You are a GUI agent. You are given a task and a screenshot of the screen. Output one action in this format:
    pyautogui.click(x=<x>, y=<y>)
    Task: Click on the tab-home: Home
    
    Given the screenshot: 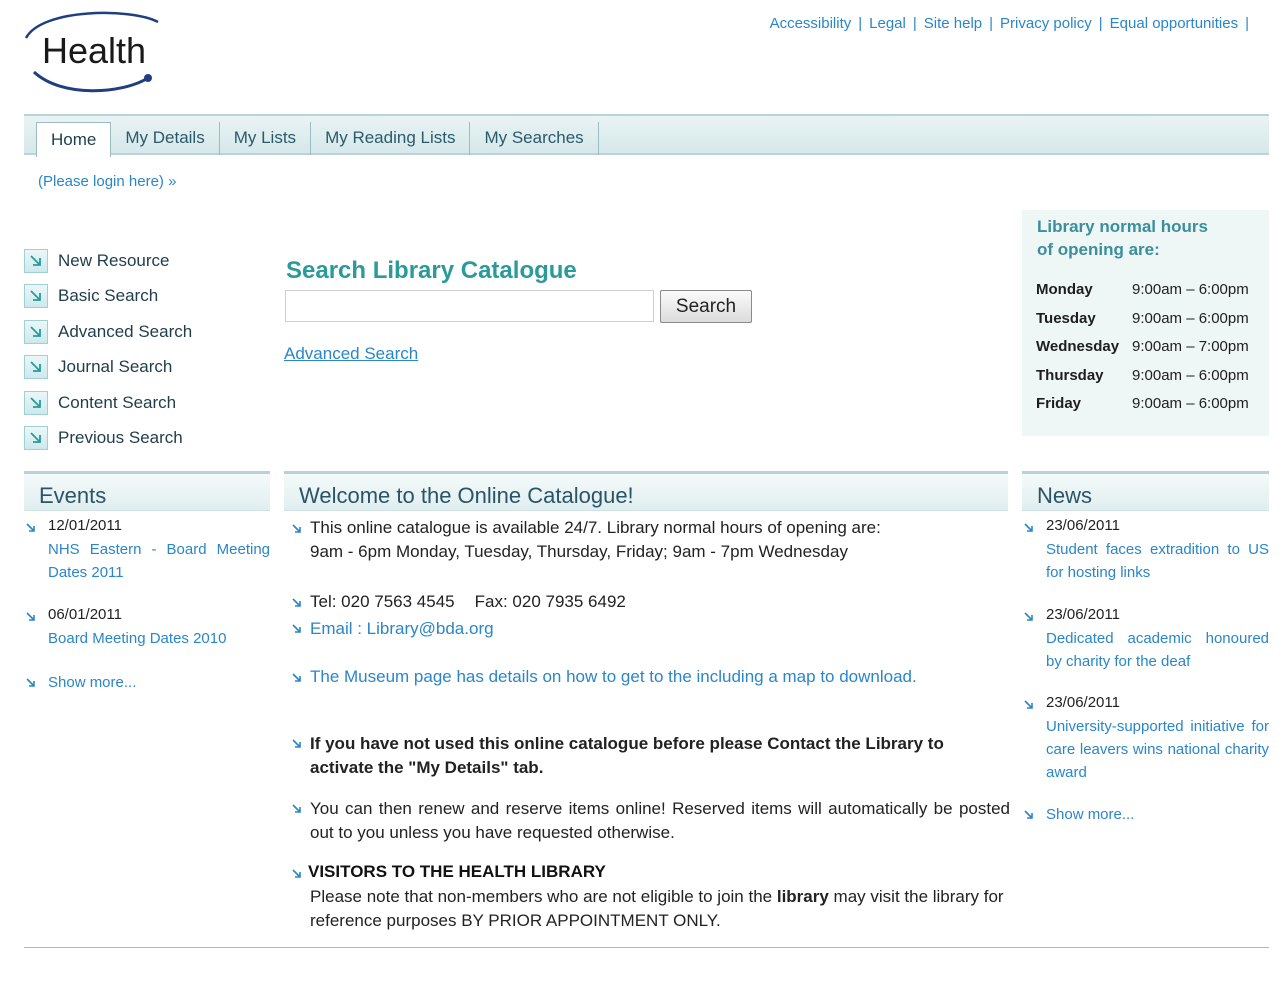 What is the action you would take?
    pyautogui.click(x=74, y=139)
    